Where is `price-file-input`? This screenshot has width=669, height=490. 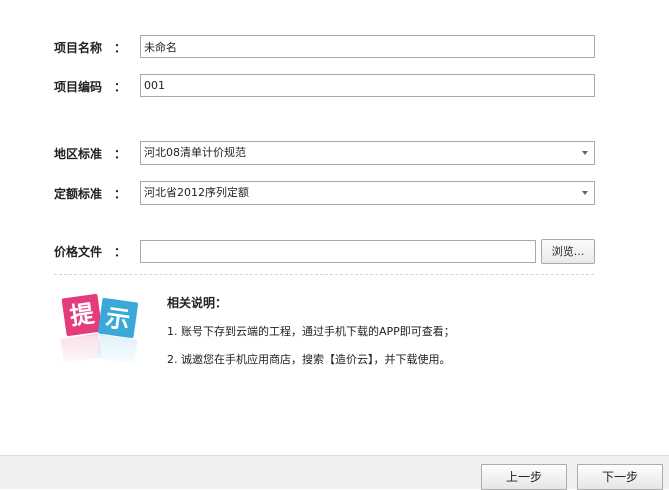 price-file-input is located at coordinates (338, 251).